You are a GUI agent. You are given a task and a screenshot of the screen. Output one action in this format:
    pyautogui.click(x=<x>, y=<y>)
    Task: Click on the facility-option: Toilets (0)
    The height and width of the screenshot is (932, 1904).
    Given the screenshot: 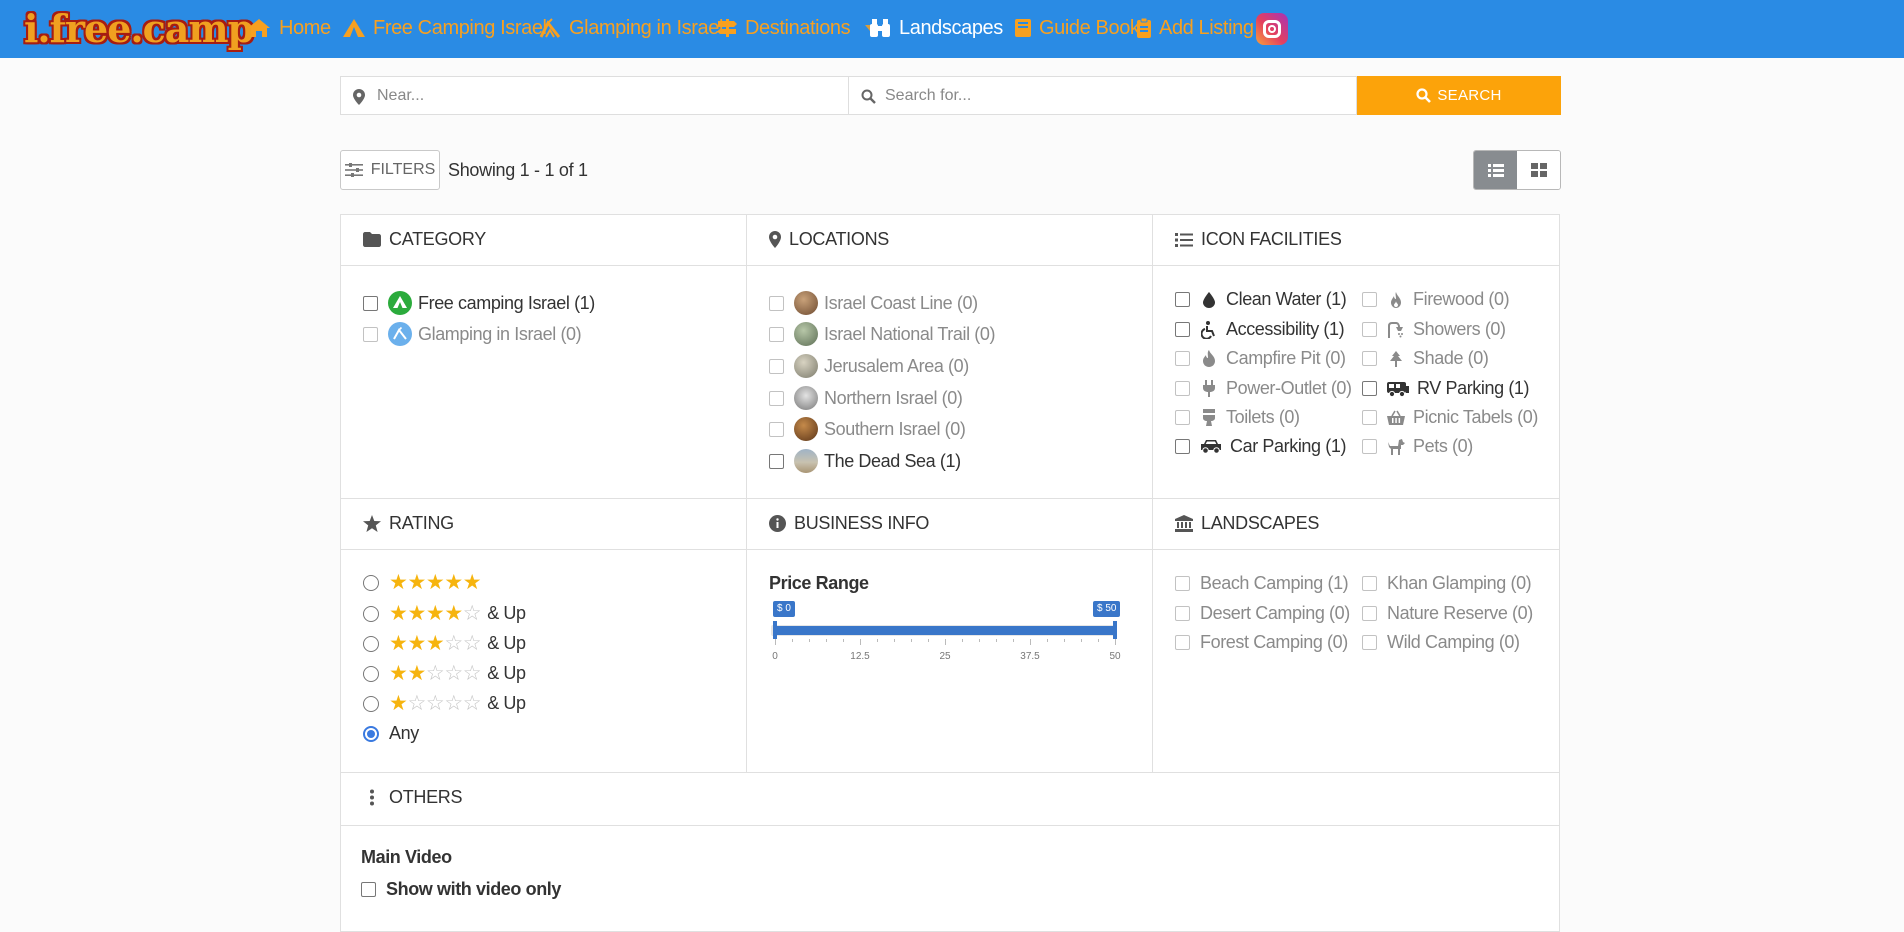 What is the action you would take?
    pyautogui.click(x=1237, y=417)
    